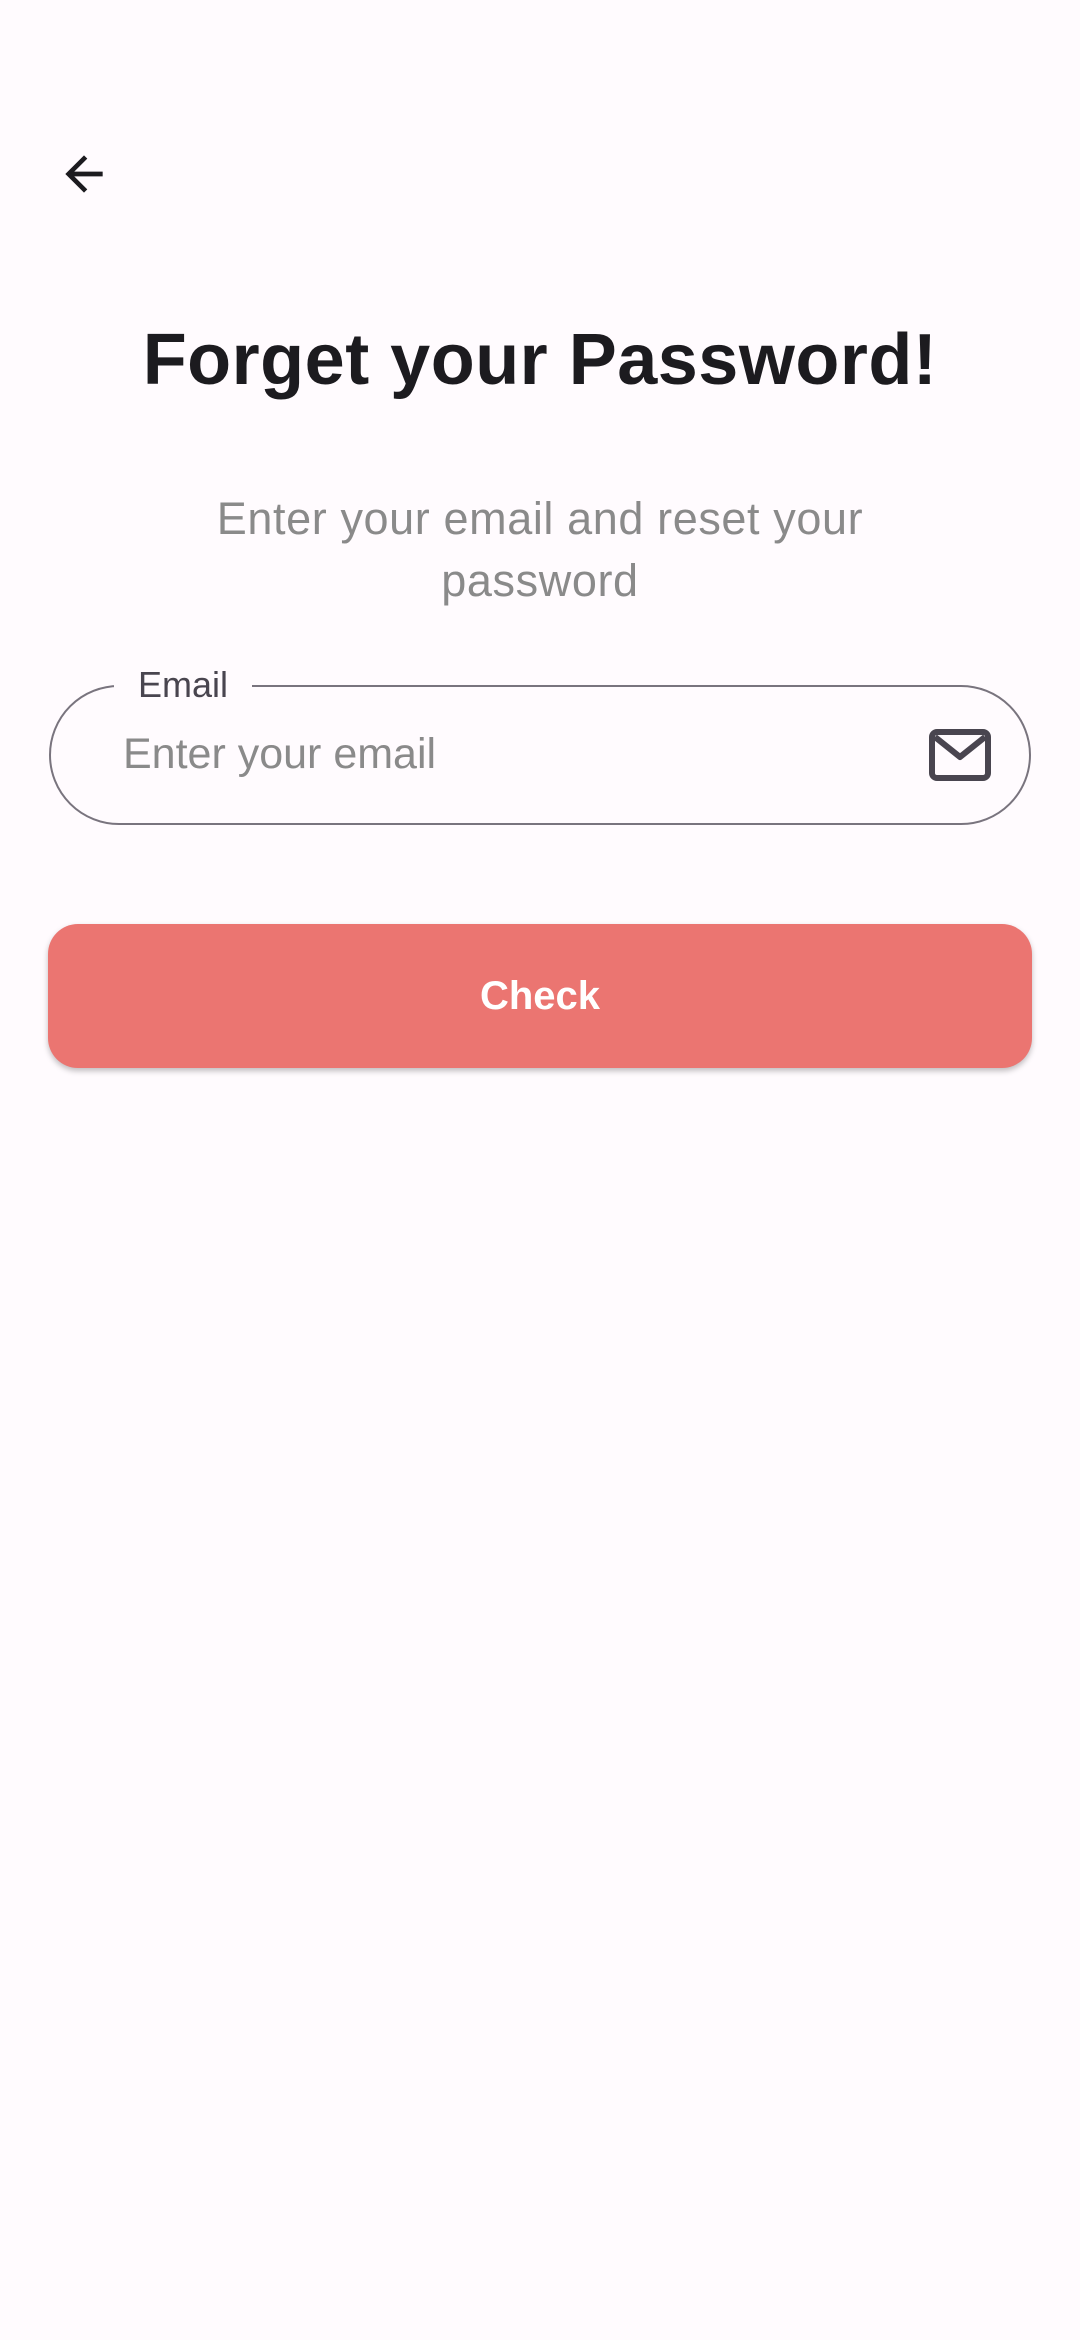 The width and height of the screenshot is (1080, 2340). I want to click on back-button, so click(84, 174).